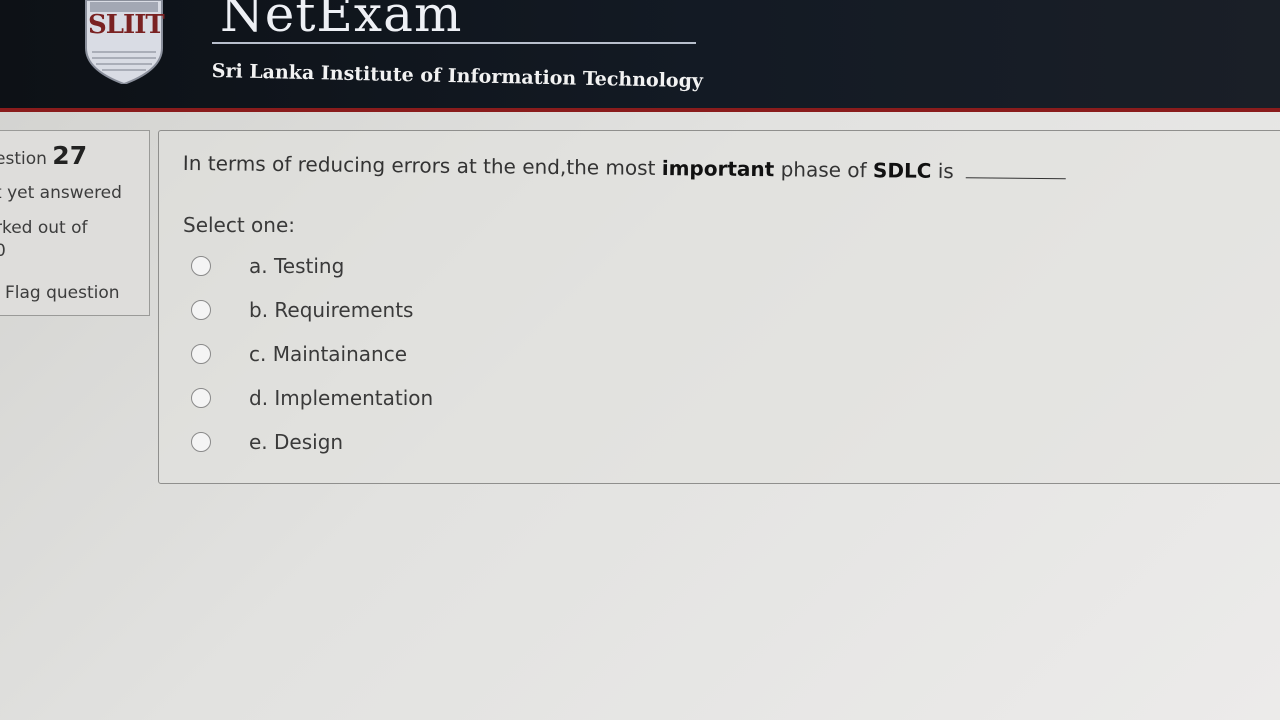  I want to click on option-label: c. Maintainance, so click(328, 354).